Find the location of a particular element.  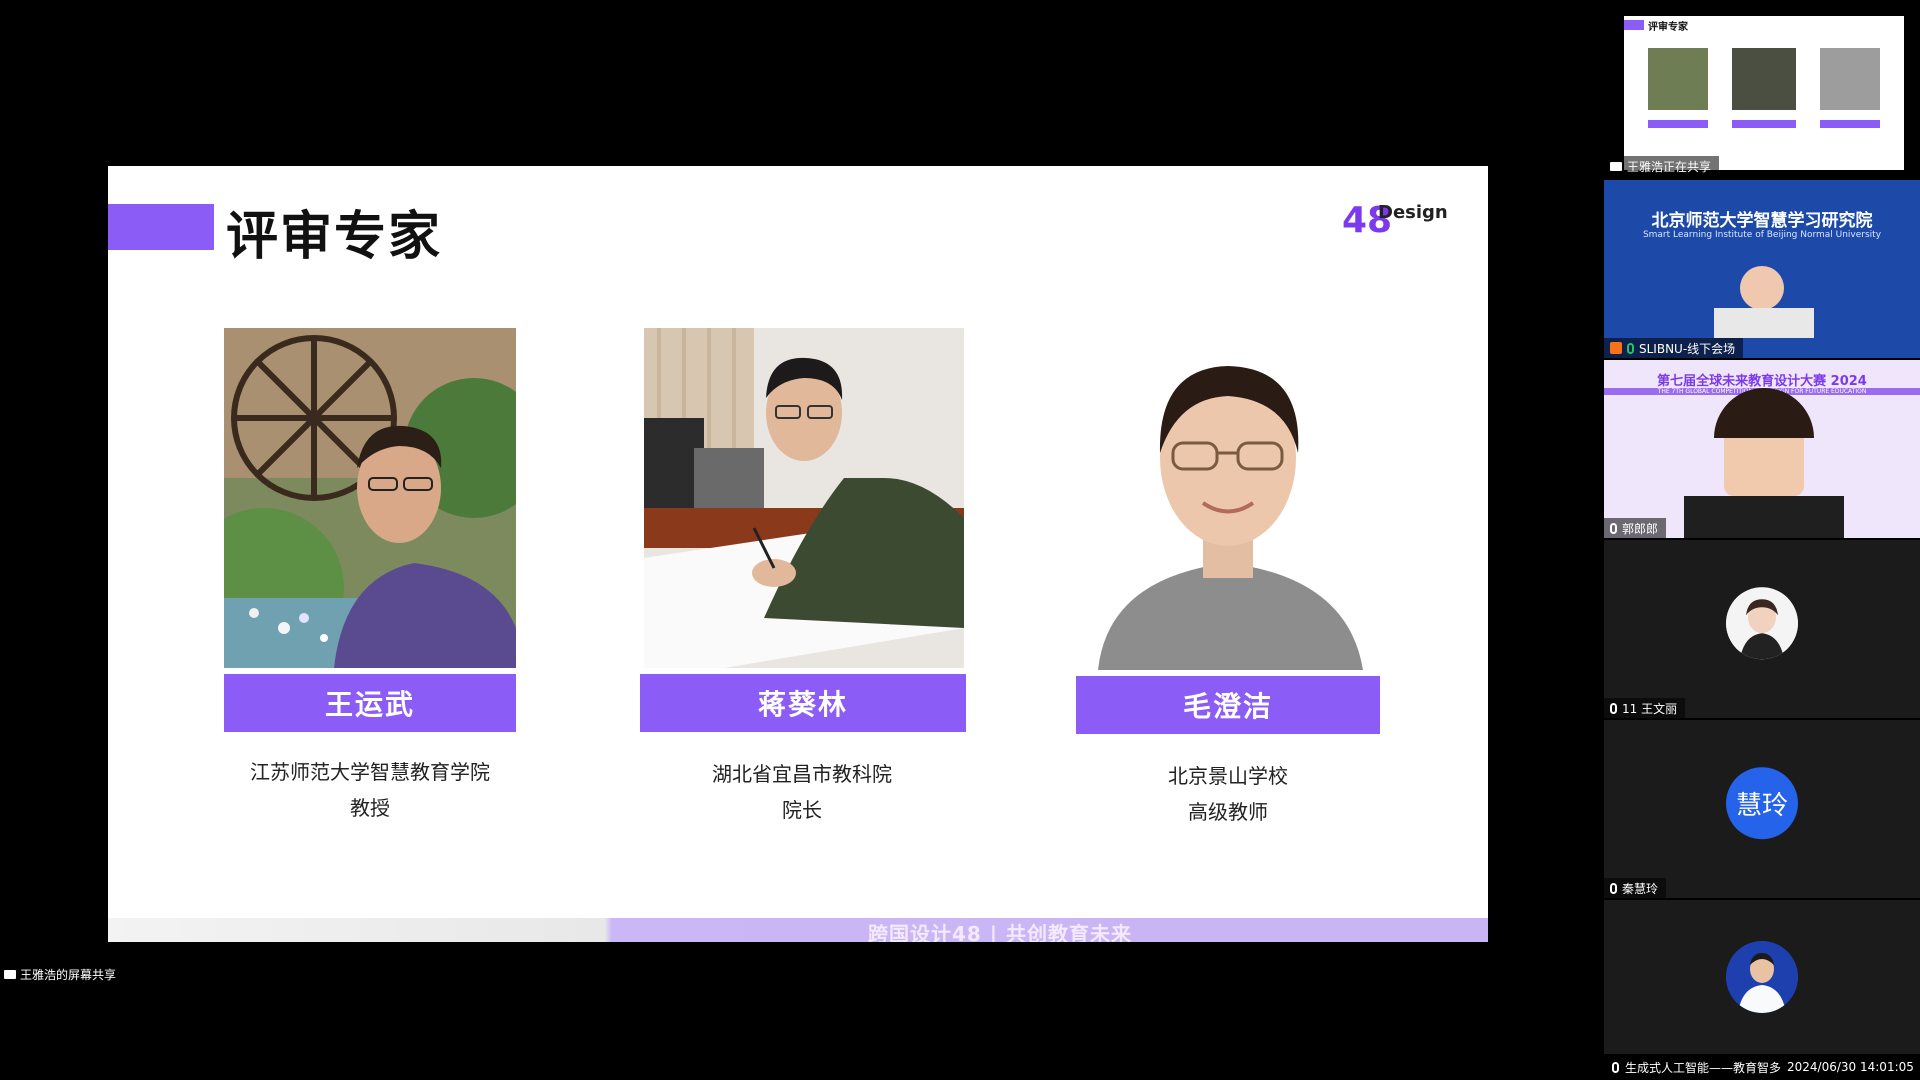

guo-label: 郭郎郎 is located at coordinates (1635, 528).